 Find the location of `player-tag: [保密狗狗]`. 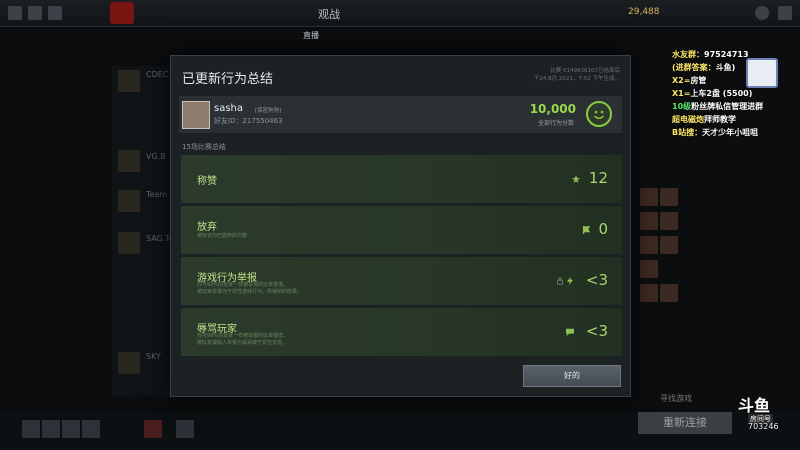

player-tag: [保密狗狗] is located at coordinates (268, 111).